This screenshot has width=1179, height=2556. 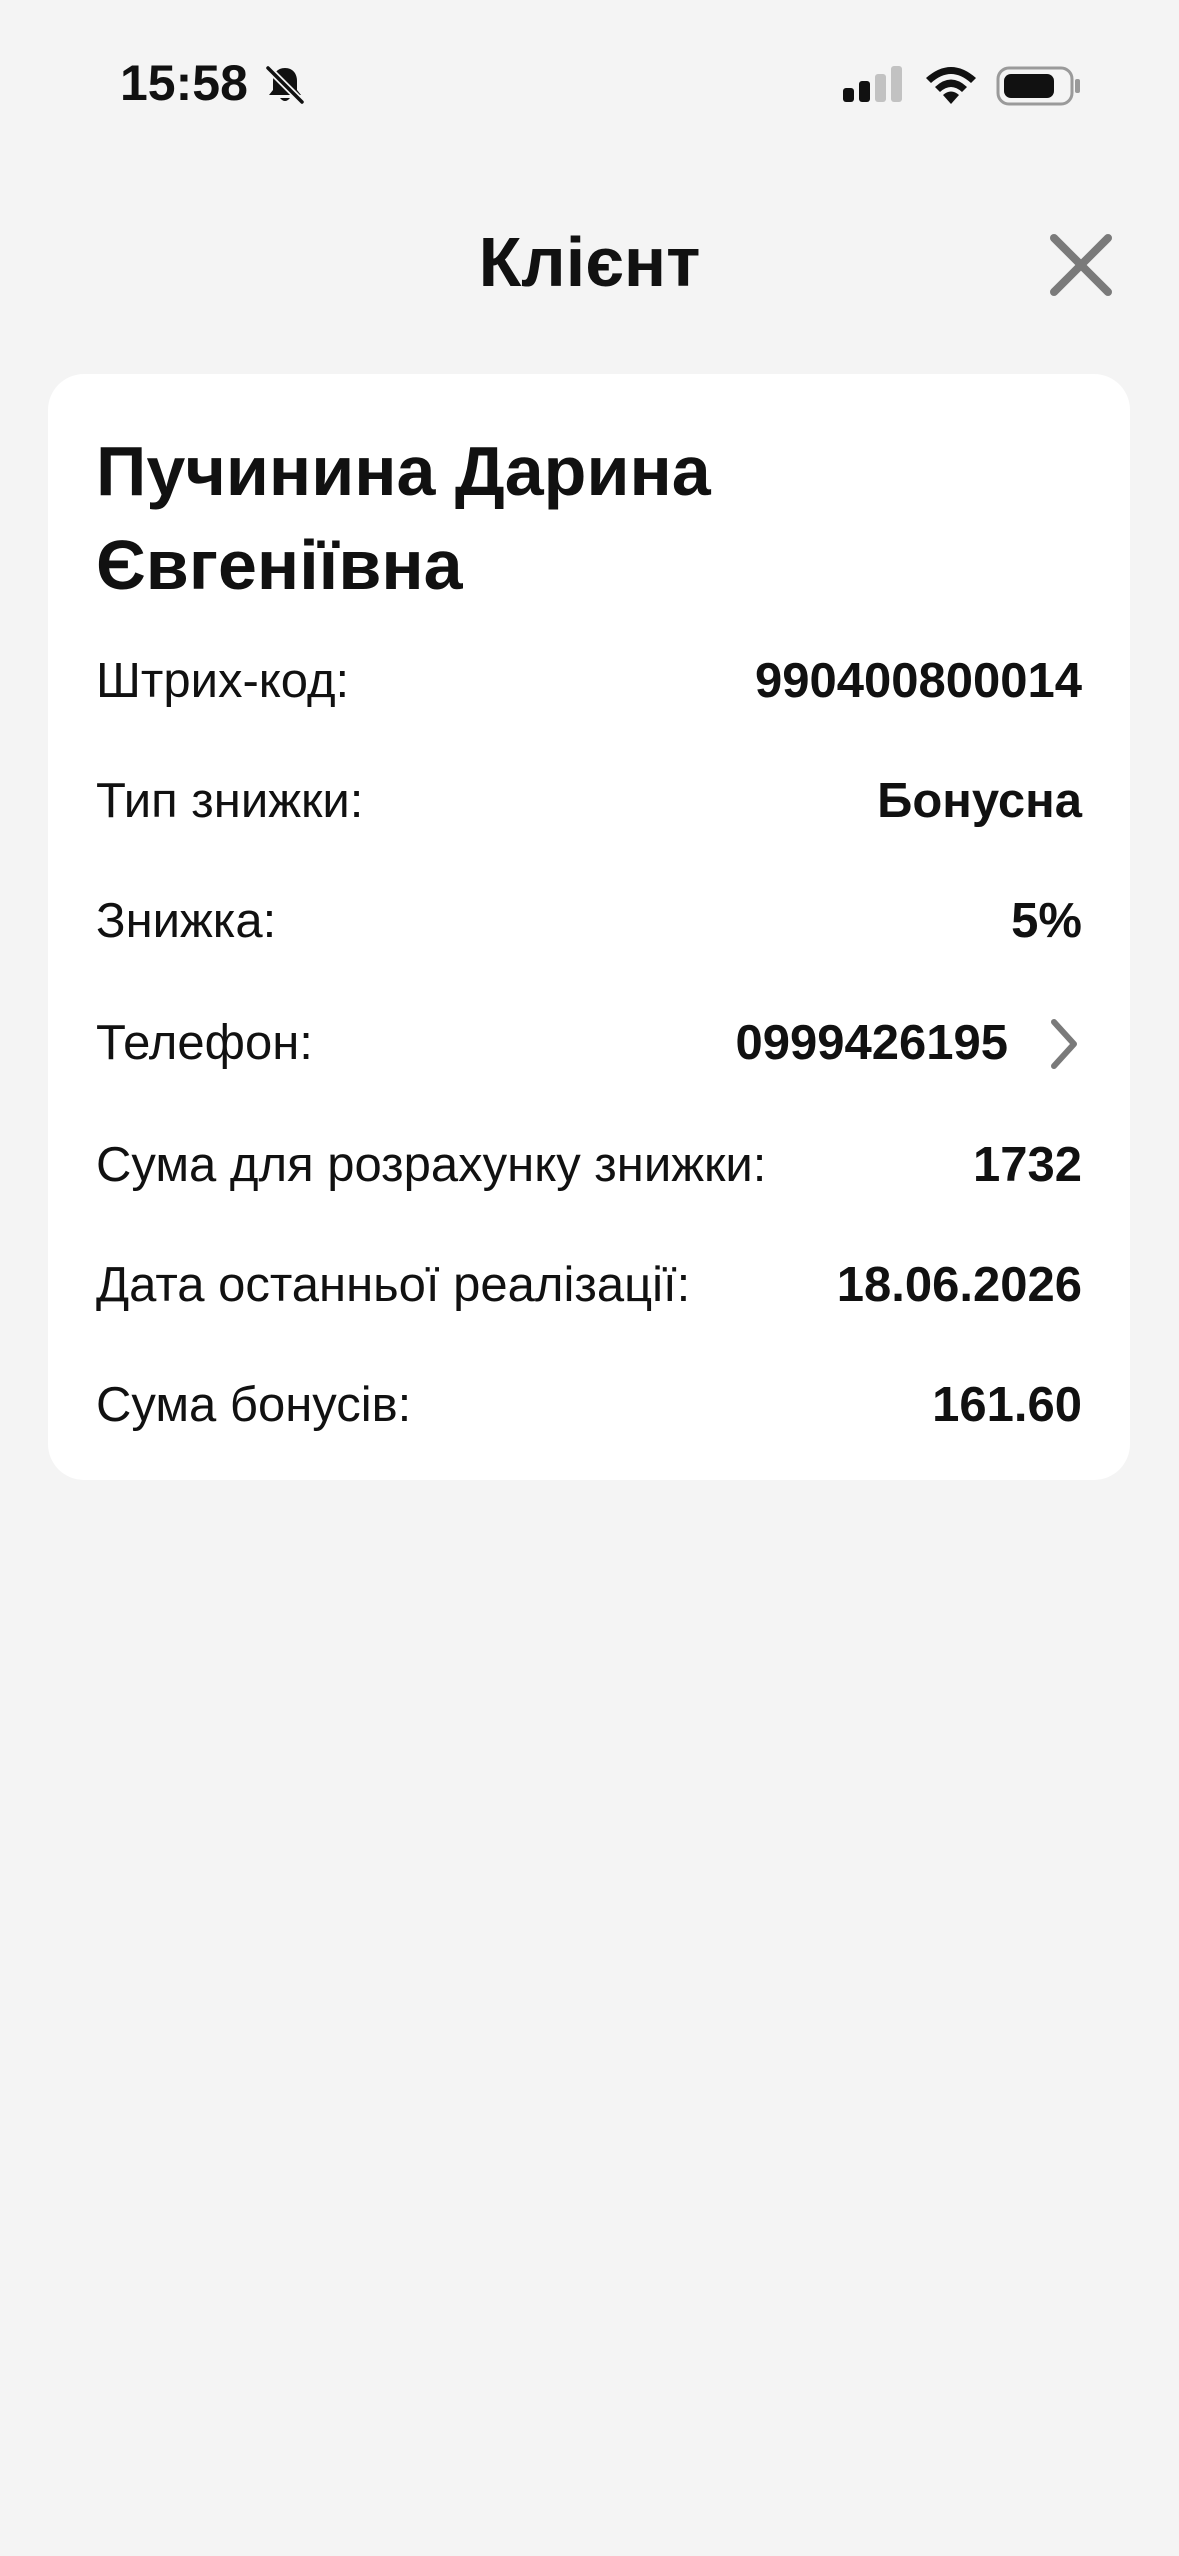 What do you see at coordinates (1038, 86) in the screenshot?
I see `battery-icon` at bounding box center [1038, 86].